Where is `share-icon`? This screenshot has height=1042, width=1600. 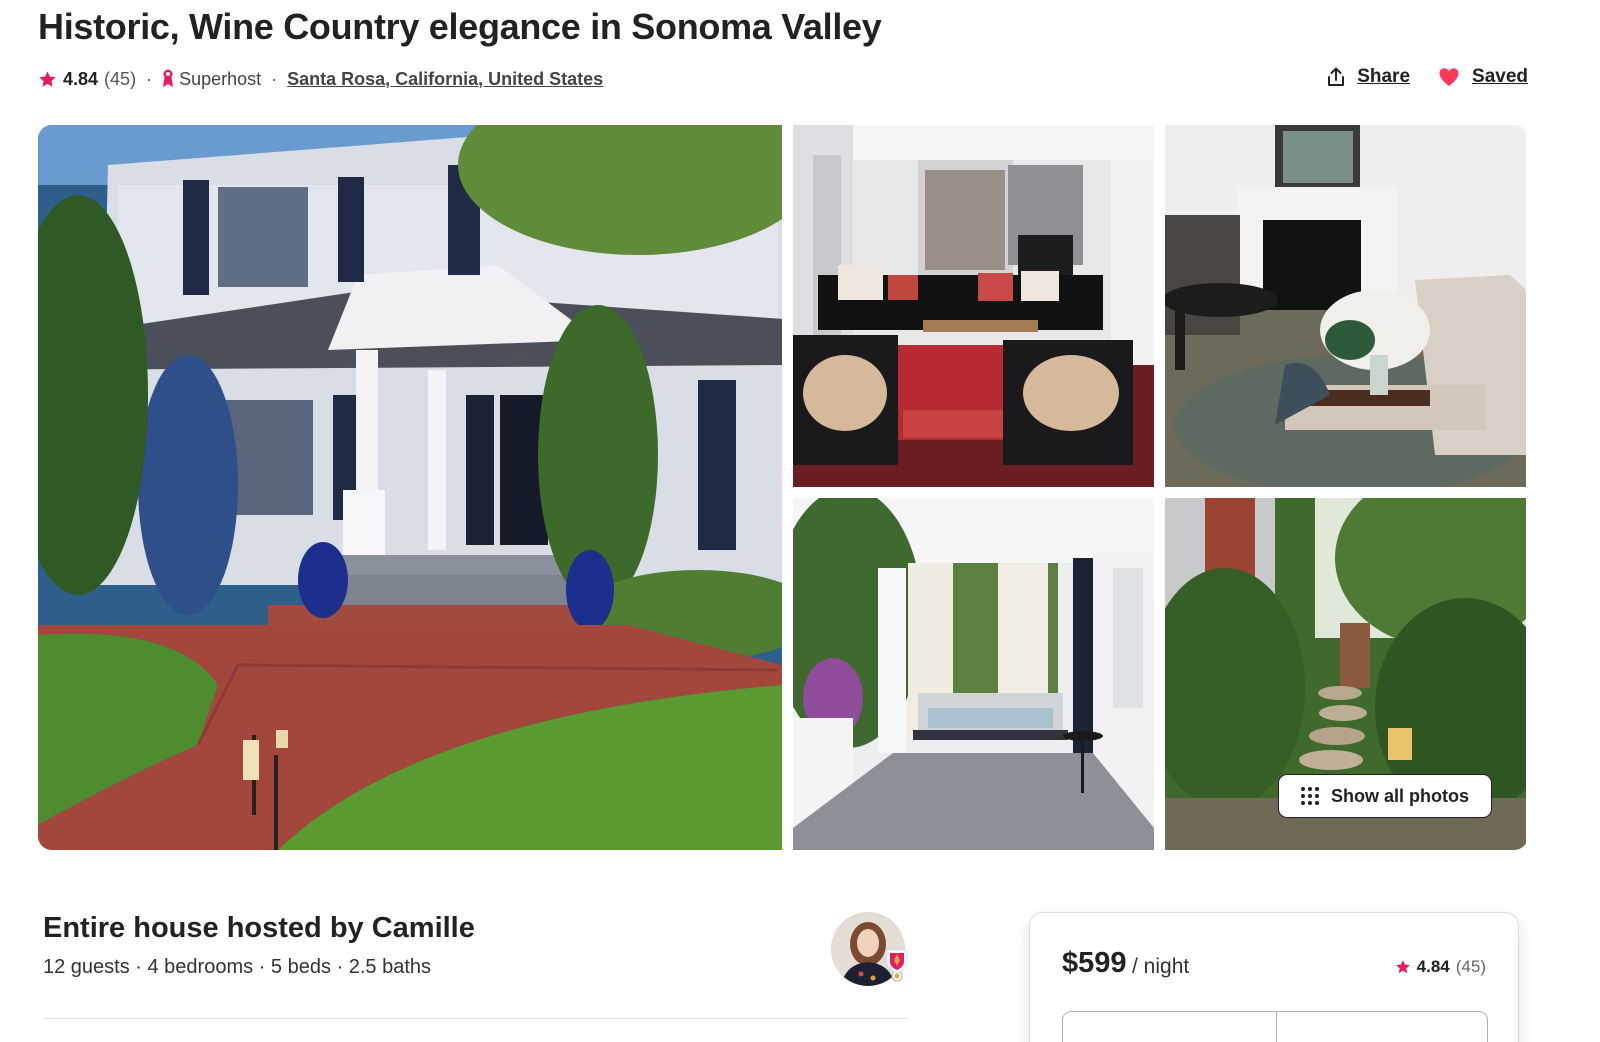 share-icon is located at coordinates (1336, 76).